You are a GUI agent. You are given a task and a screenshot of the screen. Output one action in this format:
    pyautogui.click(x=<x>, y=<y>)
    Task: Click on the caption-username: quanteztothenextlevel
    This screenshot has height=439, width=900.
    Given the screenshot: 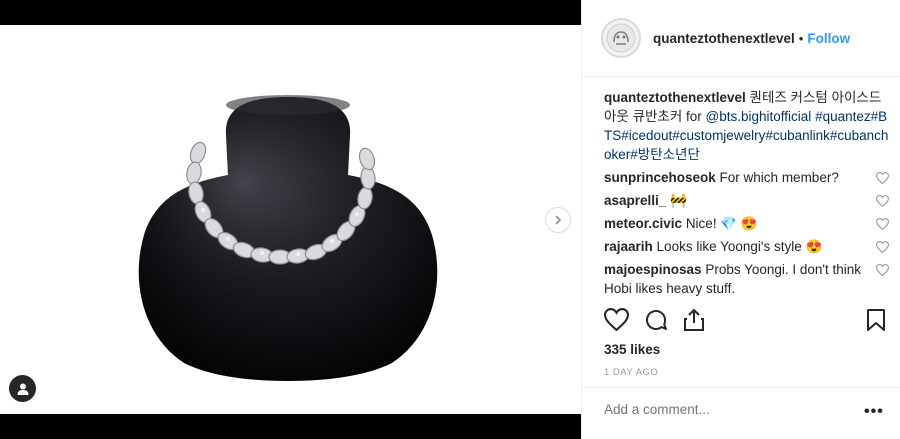 What is the action you would take?
    pyautogui.click(x=675, y=97)
    